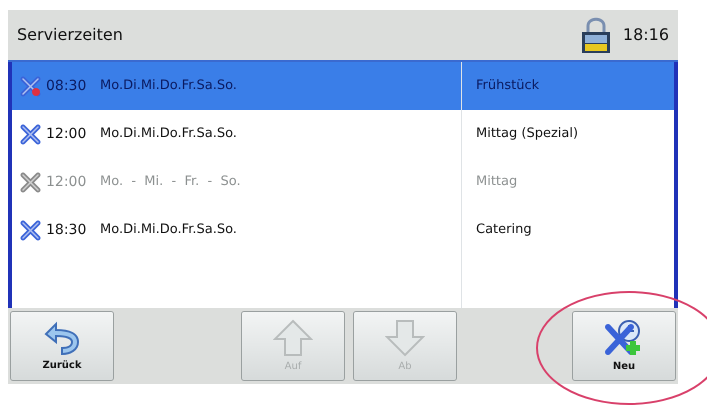 This screenshot has height=410, width=707. Describe the element at coordinates (526, 134) in the screenshot. I see `meal-name: Mittag (Spezial)` at that location.